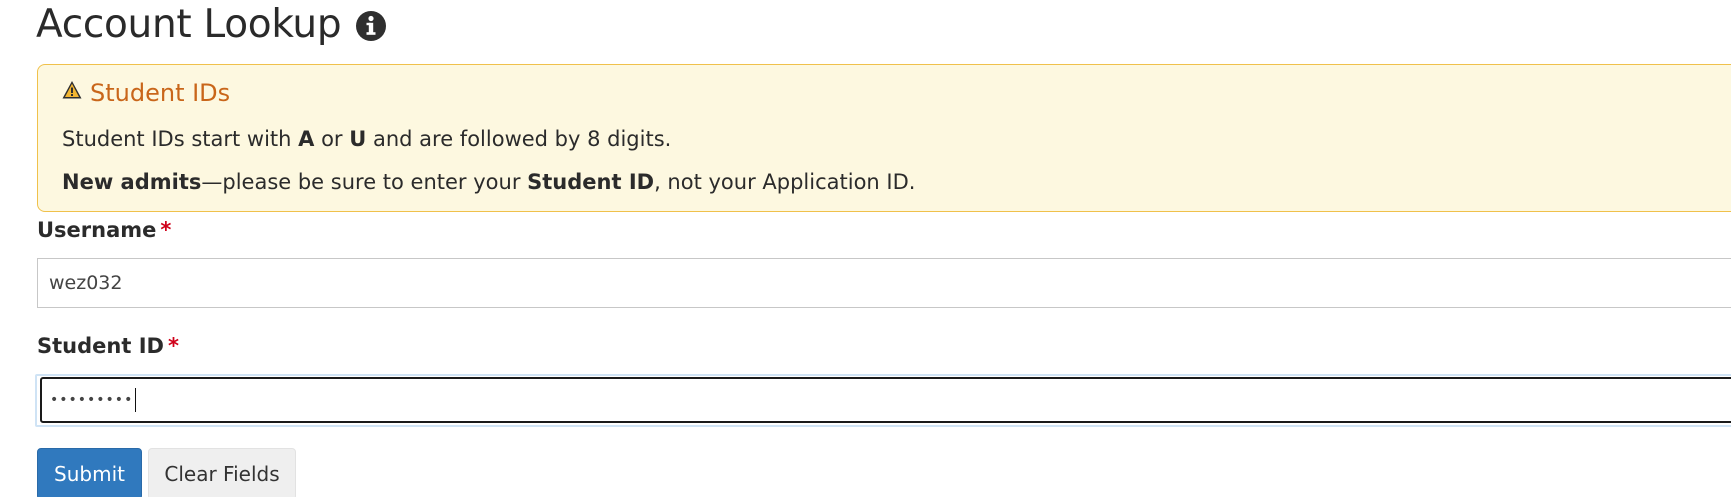 Image resolution: width=1731 pixels, height=497 pixels. What do you see at coordinates (92, 400) in the screenshot?
I see `student-id-masked-value: •••••••••` at bounding box center [92, 400].